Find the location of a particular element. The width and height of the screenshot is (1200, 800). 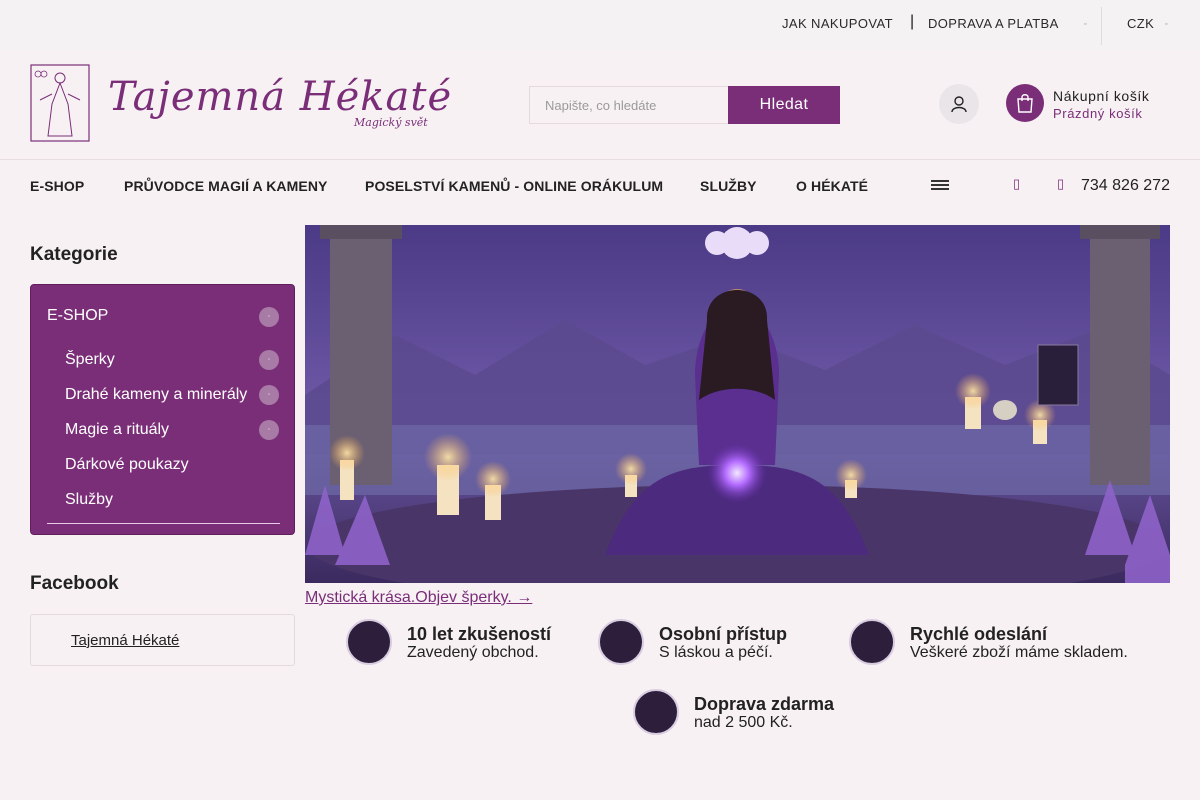

free-shipping-badge-icon is located at coordinates (656, 712).